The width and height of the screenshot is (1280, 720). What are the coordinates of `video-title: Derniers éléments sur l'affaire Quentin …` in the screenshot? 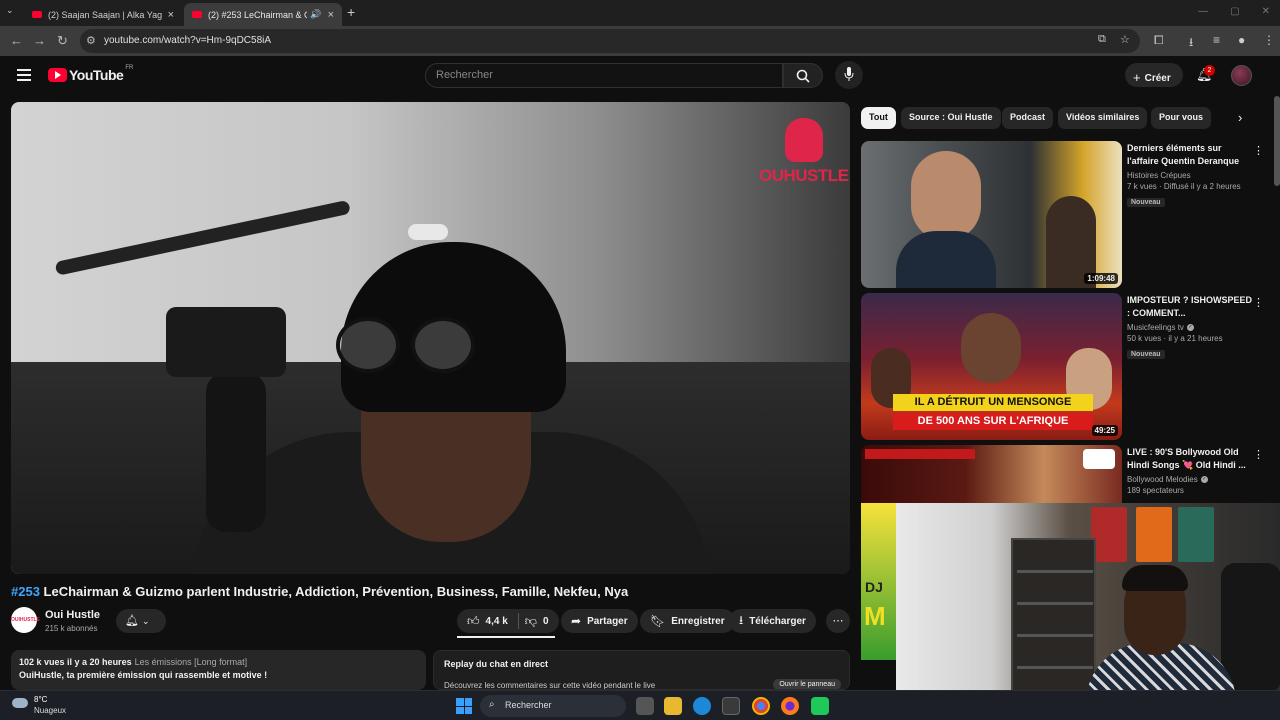 It's located at (1189, 155).